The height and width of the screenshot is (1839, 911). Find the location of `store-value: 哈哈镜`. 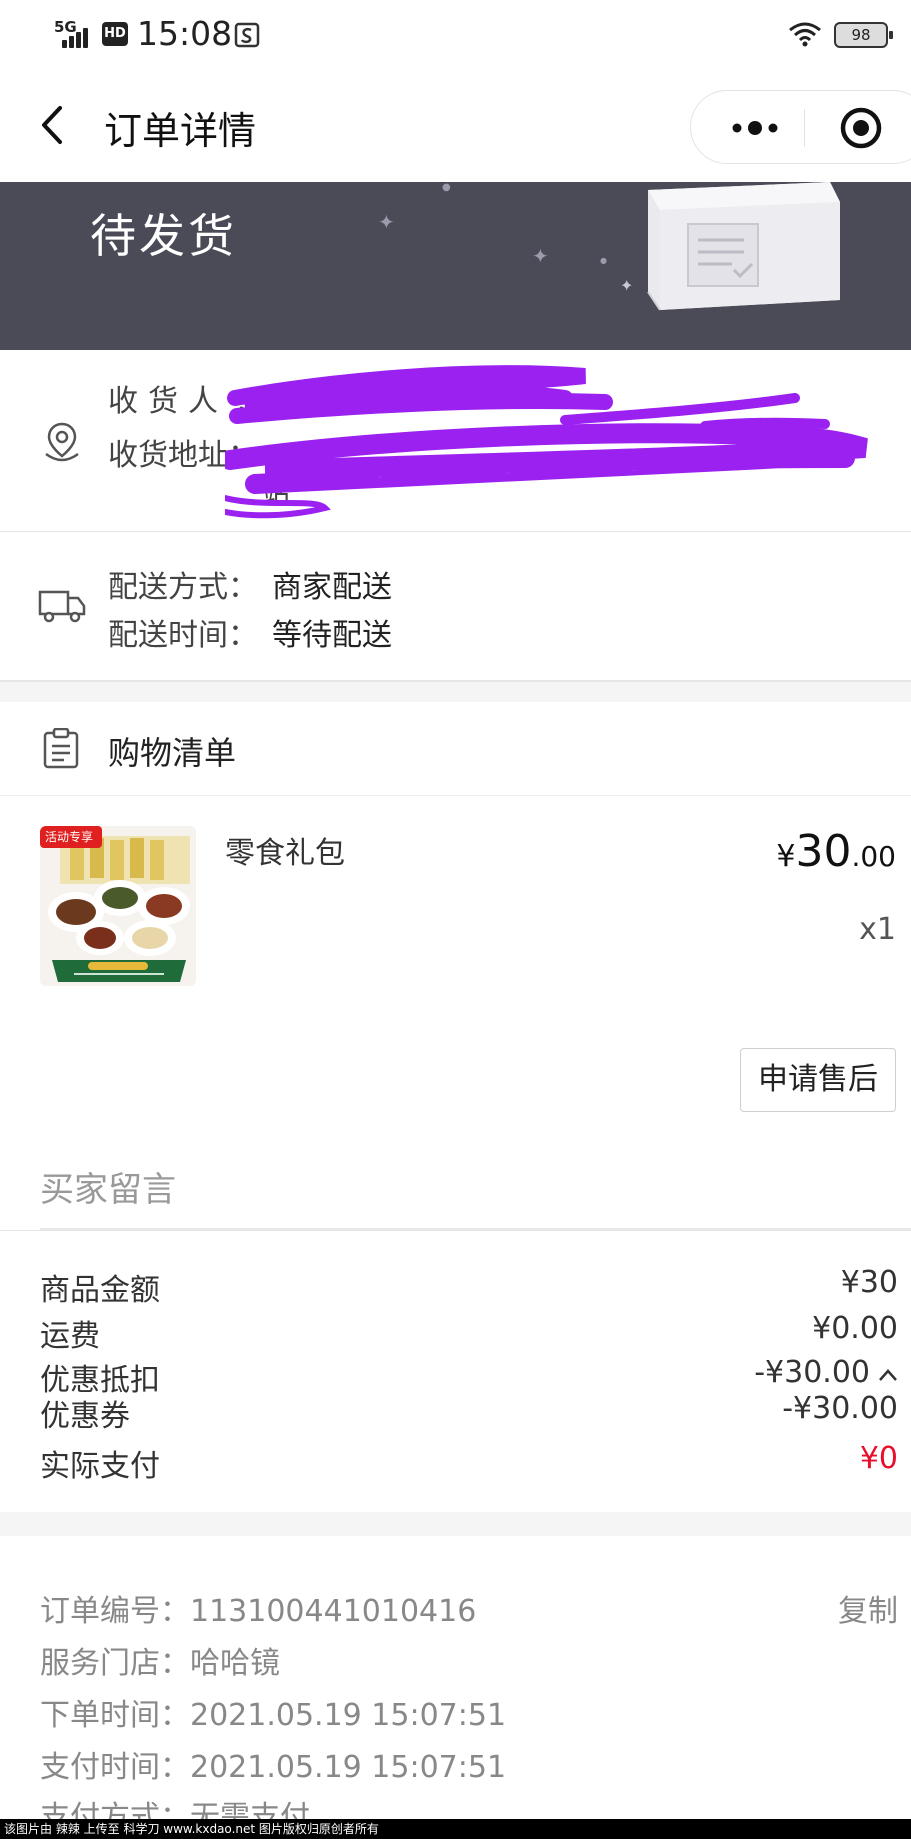

store-value: 哈哈镜 is located at coordinates (235, 1663).